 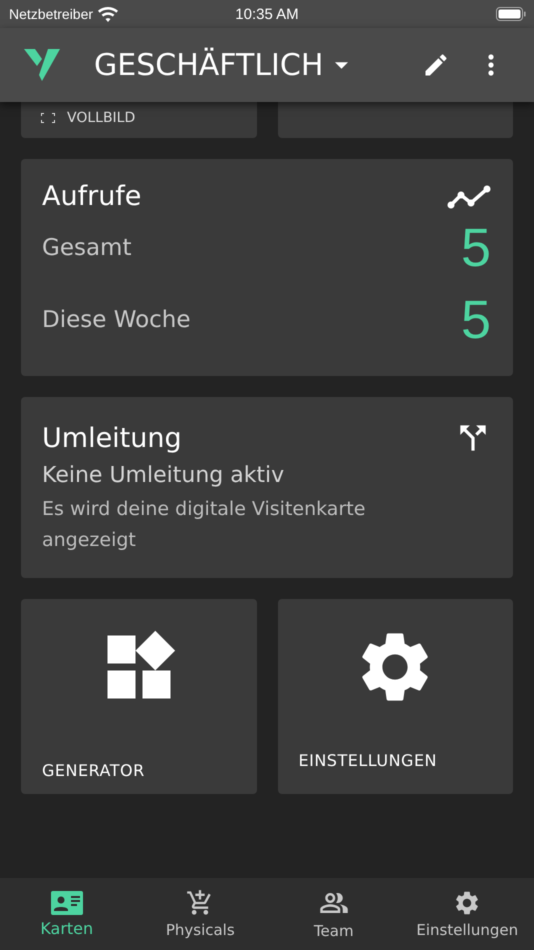 I want to click on caret-icon, so click(x=341, y=65).